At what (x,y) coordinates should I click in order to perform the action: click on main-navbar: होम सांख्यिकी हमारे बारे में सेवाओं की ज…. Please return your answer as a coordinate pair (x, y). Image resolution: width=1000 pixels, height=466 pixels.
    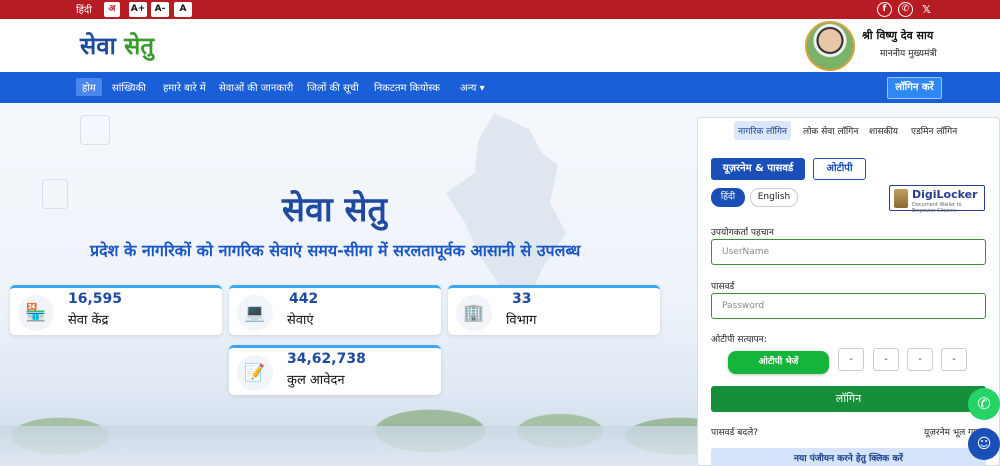
    Looking at the image, I should click on (500, 87).